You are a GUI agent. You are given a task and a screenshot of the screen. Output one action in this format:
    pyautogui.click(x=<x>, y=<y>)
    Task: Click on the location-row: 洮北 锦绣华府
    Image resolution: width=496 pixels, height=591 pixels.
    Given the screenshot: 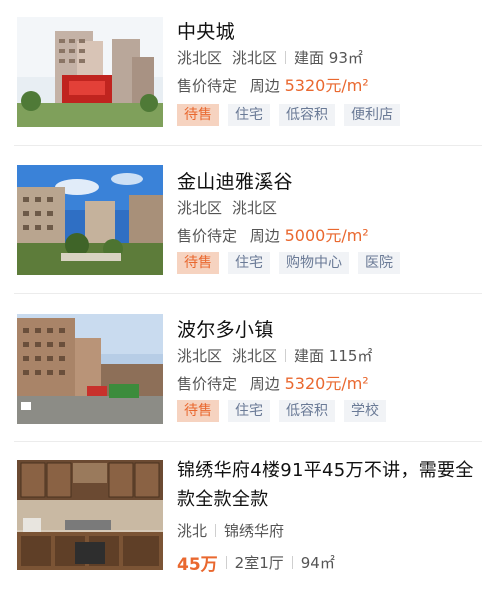 What is the action you would take?
    pyautogui.click(x=230, y=530)
    